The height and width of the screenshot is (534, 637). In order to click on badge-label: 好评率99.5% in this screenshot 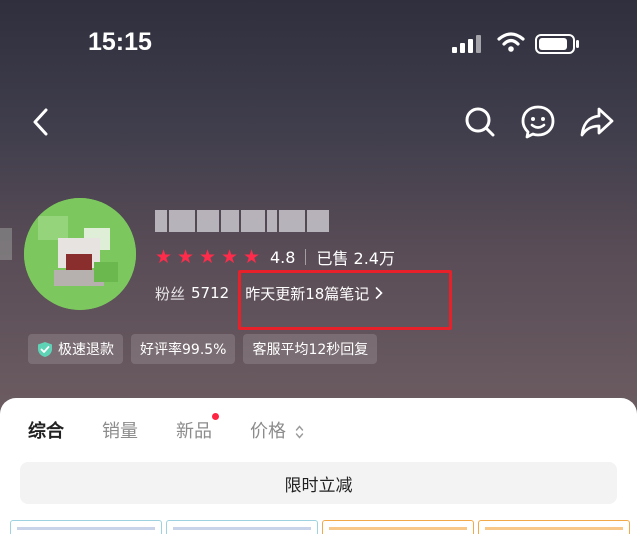, I will do `click(183, 350)`.